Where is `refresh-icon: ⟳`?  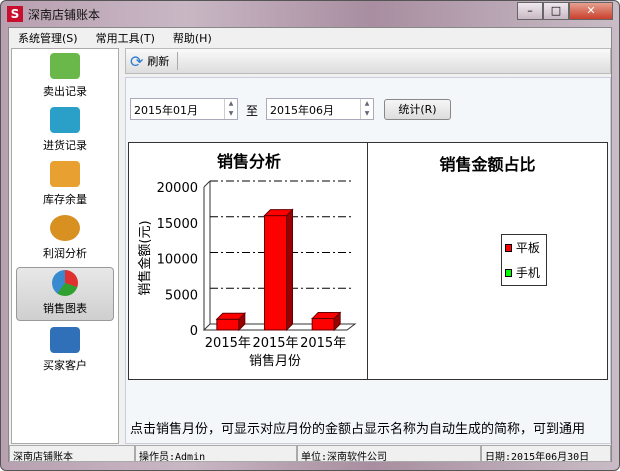
refresh-icon: ⟳ is located at coordinates (137, 61).